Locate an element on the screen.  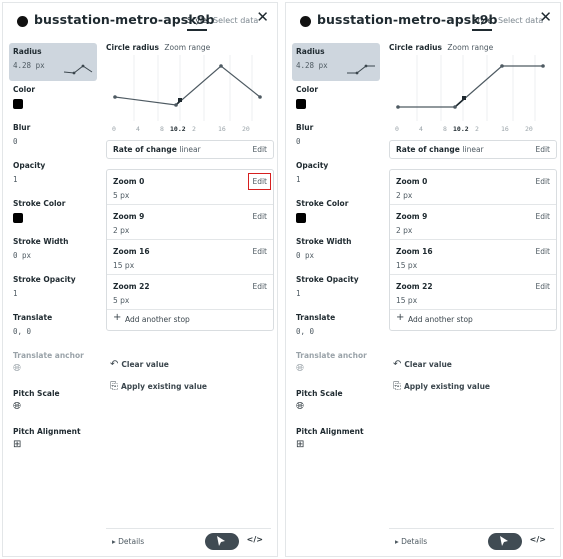
property-name: Stroke Width is located at coordinates (324, 241).